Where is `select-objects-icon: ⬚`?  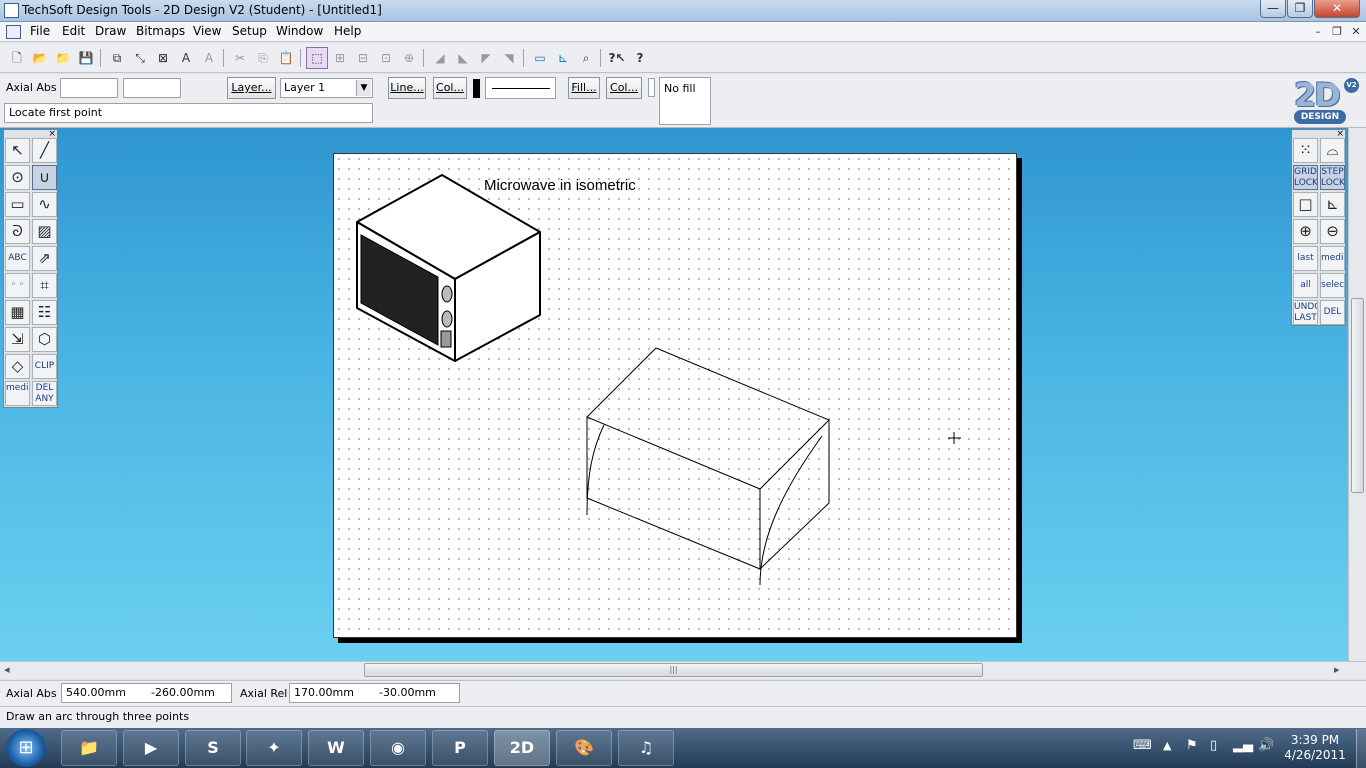
select-objects-icon: ⬚ is located at coordinates (317, 58).